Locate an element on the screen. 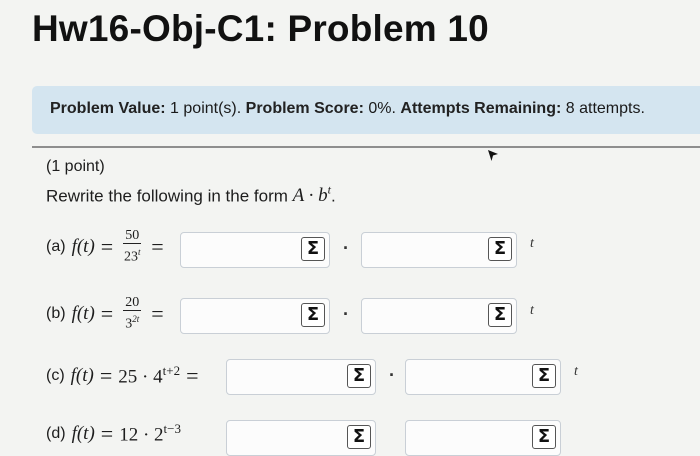 This screenshot has width=700, height=456. part-a-base-input: Σ is located at coordinates (439, 250).